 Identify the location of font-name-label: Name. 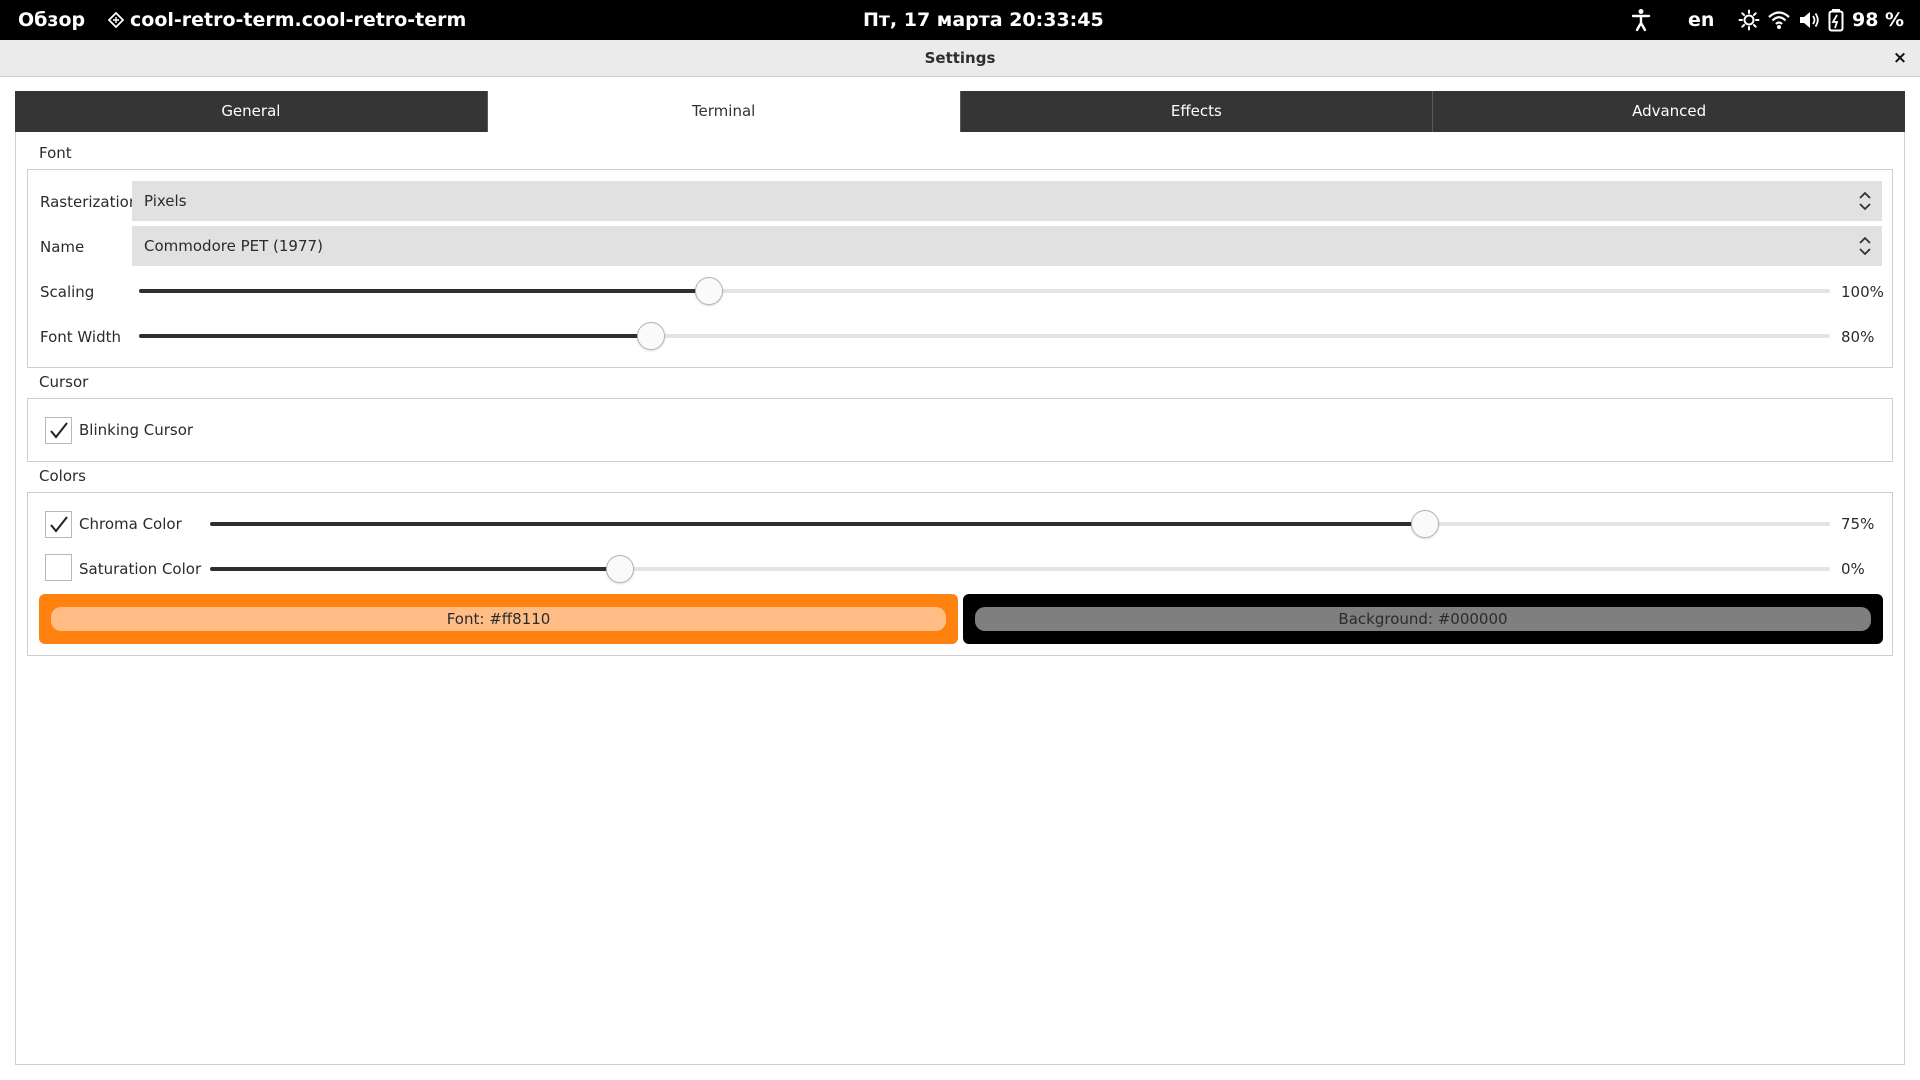
(62, 247).